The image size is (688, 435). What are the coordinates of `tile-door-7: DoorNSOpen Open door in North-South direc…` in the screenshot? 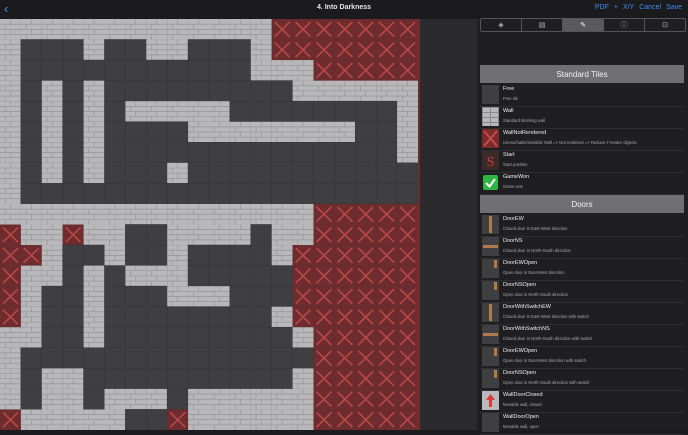 It's located at (582, 379).